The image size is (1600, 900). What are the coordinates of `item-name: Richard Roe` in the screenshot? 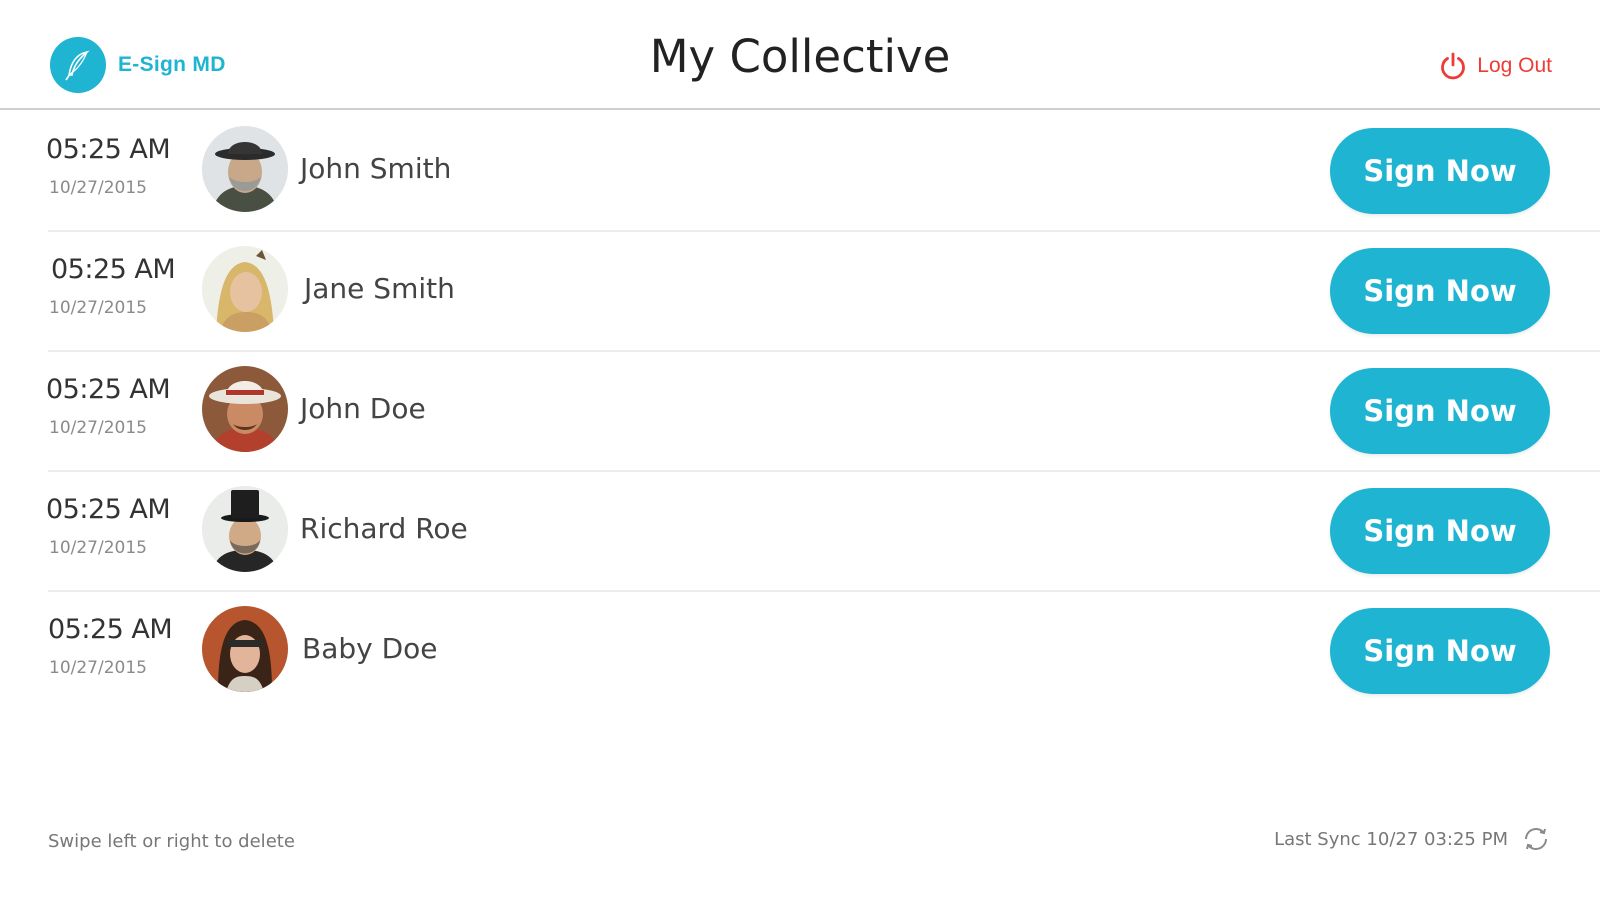 It's located at (384, 528).